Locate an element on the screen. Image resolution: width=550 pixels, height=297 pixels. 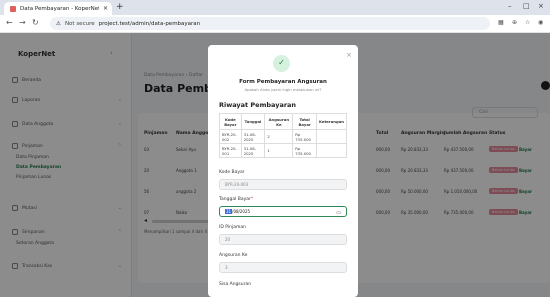
id-pinjaman-field: 20 is located at coordinates (283, 239).